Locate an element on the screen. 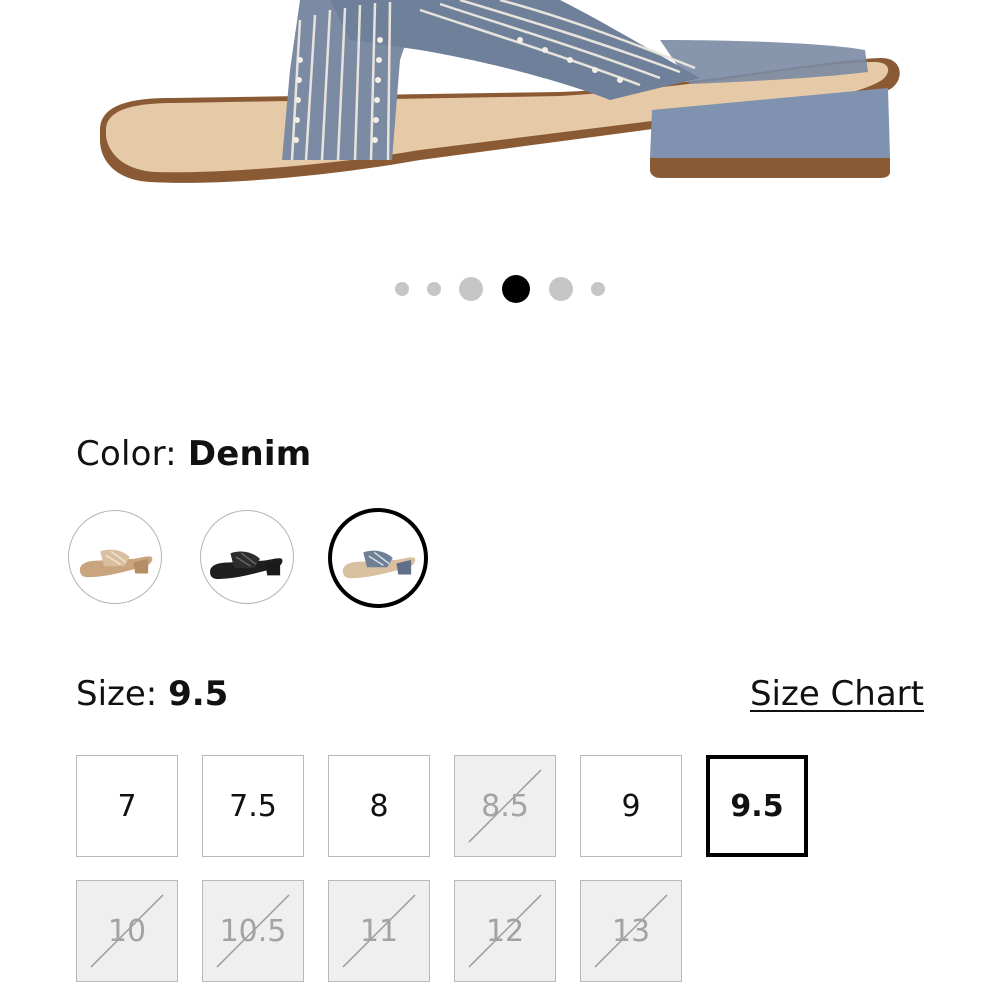  color-label: Color: is located at coordinates (126, 454).